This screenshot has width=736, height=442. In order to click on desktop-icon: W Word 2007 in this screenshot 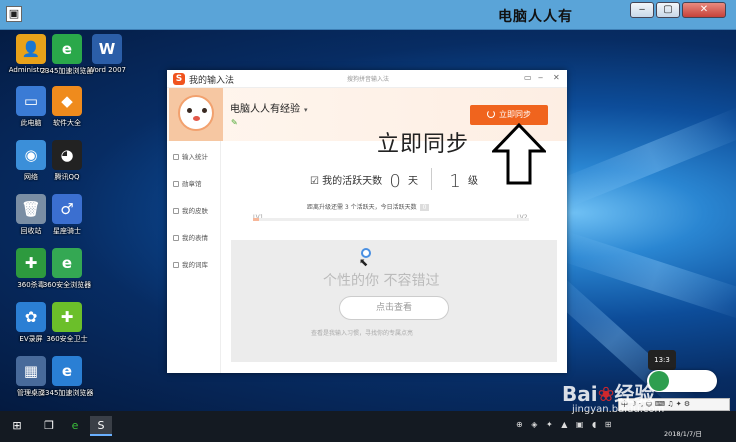, I will do `click(107, 54)`.